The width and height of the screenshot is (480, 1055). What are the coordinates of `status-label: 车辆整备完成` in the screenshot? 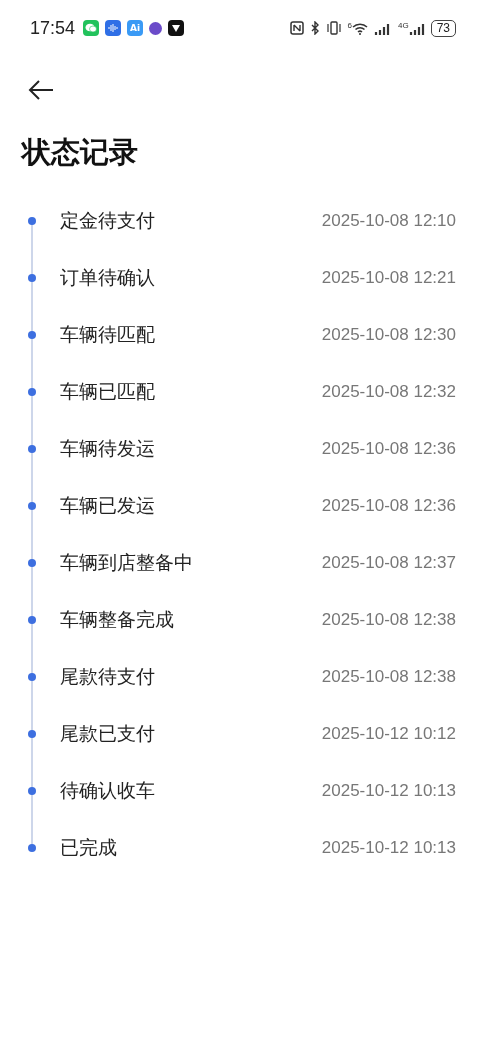 It's located at (117, 619).